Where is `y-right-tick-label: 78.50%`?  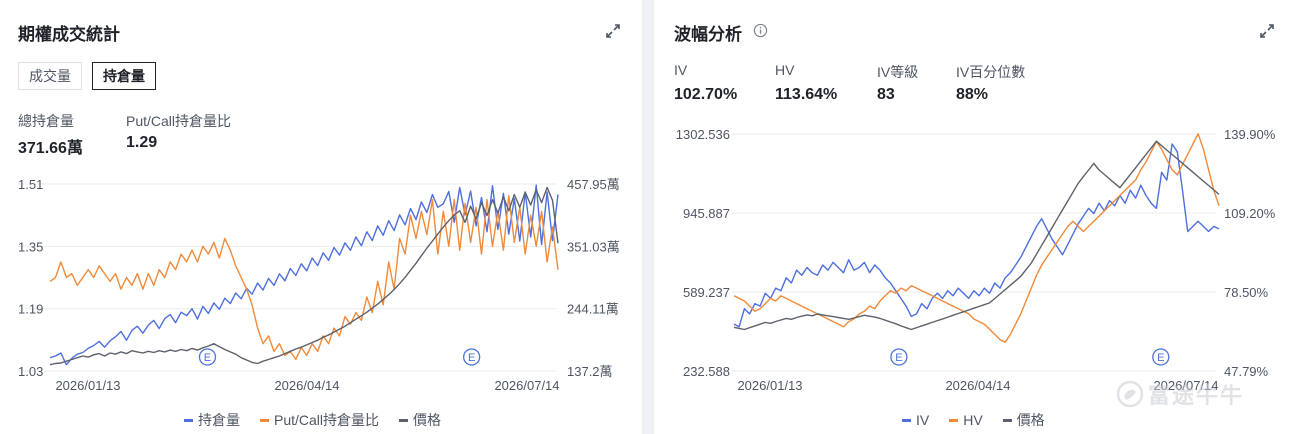 y-right-tick-label: 78.50% is located at coordinates (1246, 292).